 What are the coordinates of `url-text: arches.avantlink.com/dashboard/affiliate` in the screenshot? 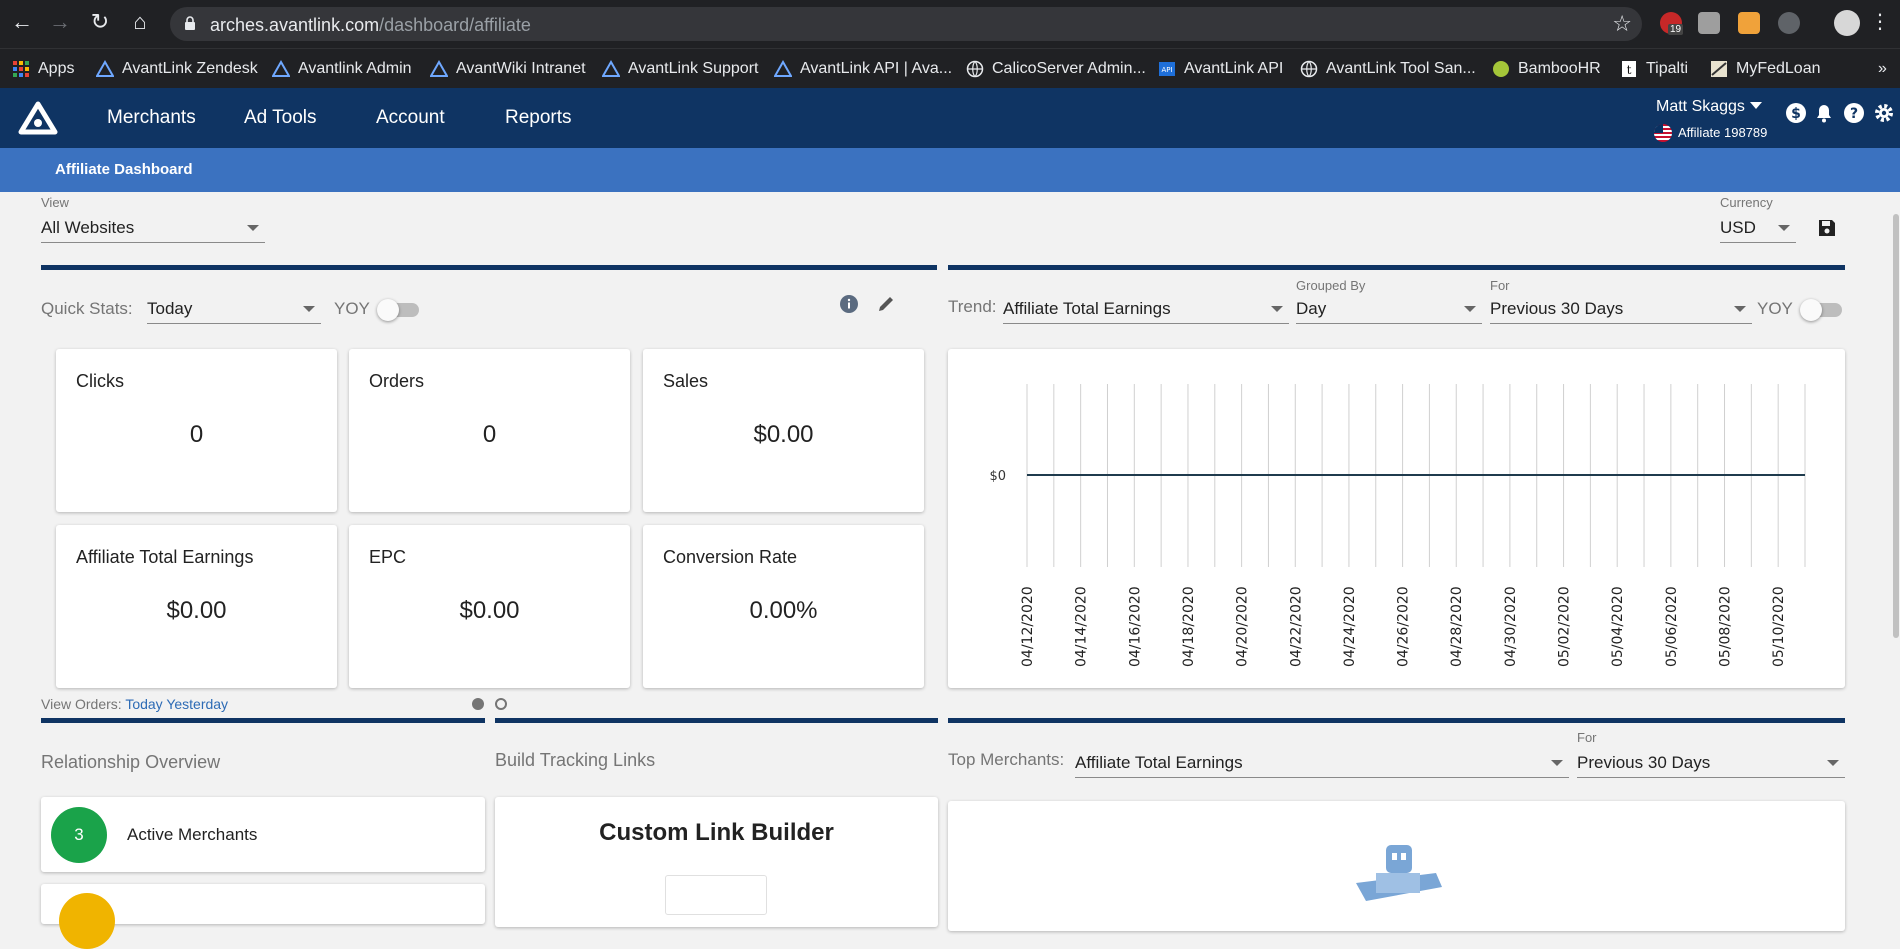 It's located at (370, 25).